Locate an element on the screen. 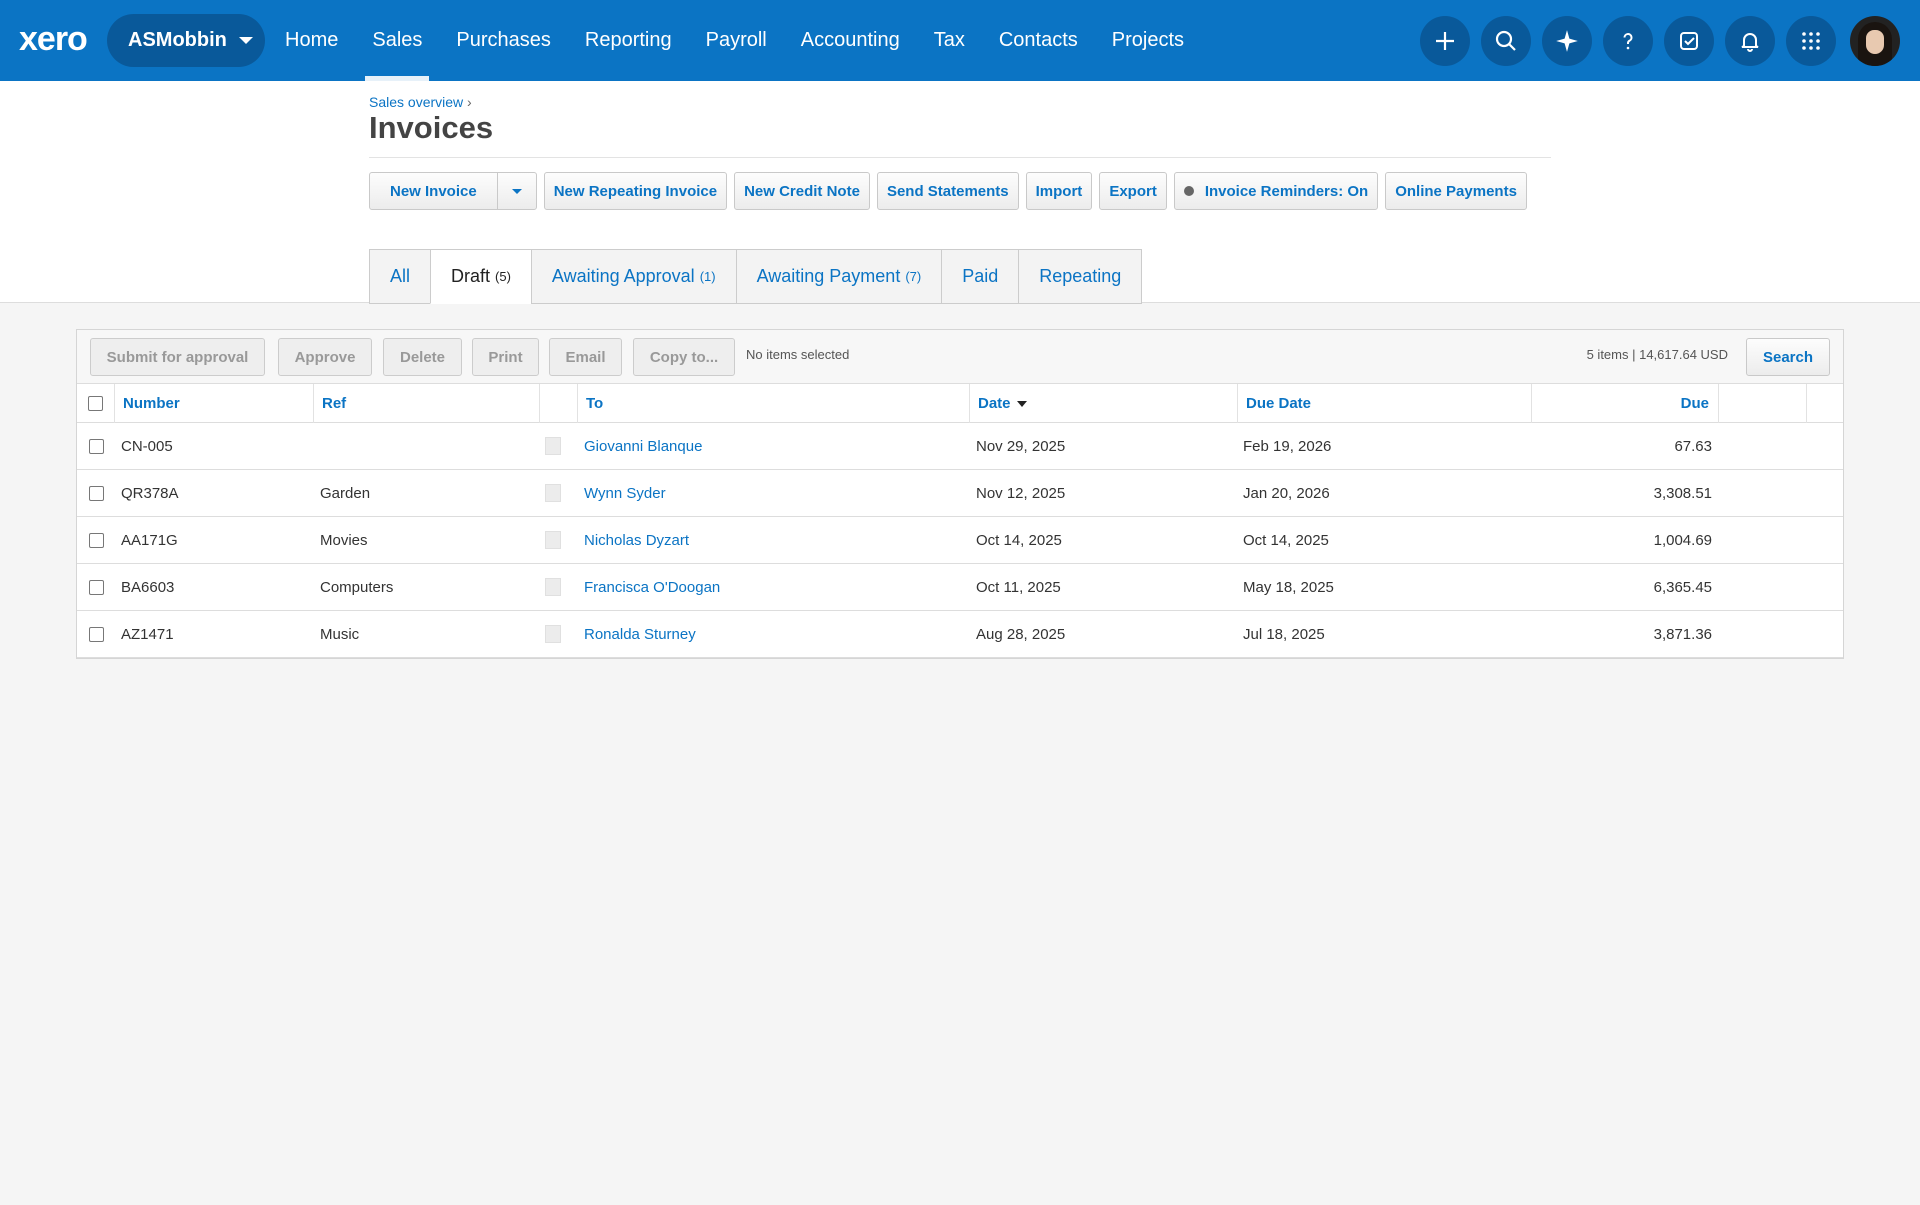 This screenshot has height=1205, width=1920. nav-reporting: Reporting is located at coordinates (628, 40).